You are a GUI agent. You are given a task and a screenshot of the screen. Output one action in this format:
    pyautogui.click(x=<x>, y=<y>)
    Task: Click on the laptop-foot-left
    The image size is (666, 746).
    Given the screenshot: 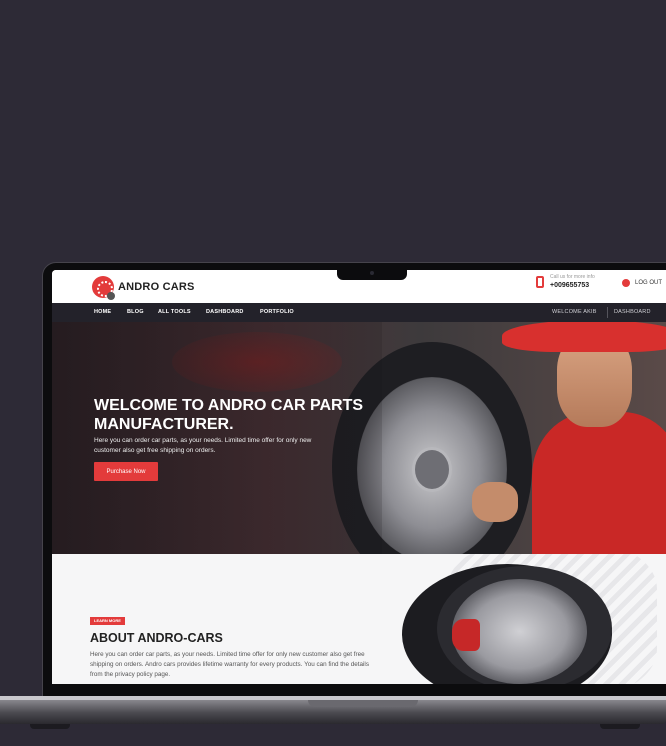 What is the action you would take?
    pyautogui.click(x=50, y=726)
    